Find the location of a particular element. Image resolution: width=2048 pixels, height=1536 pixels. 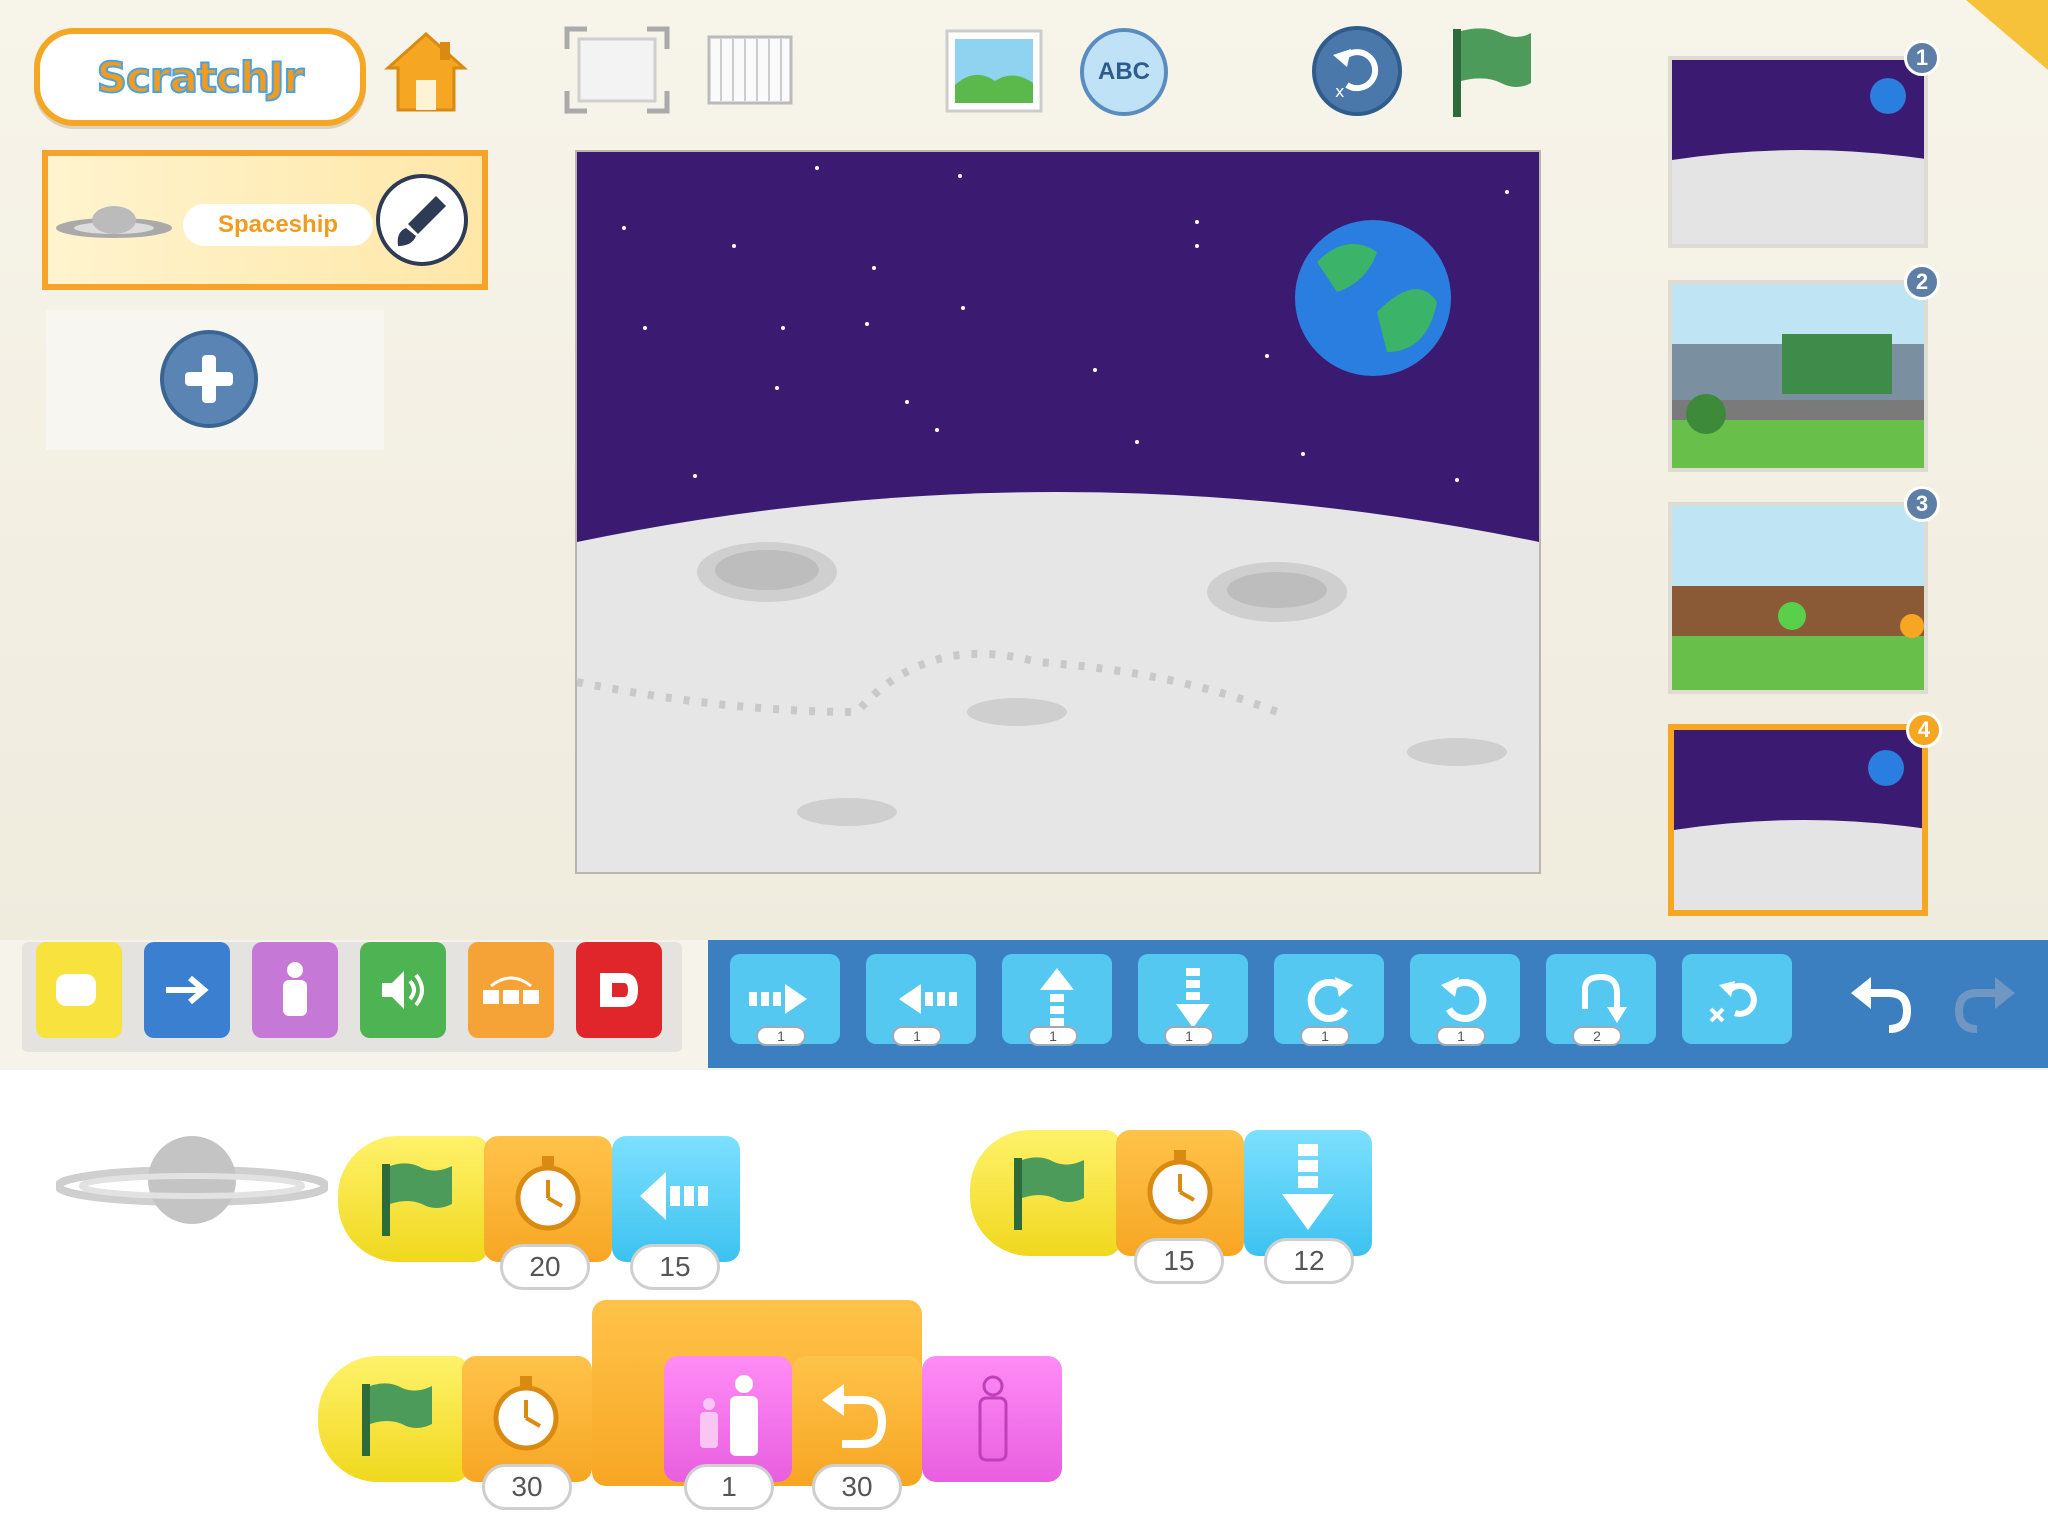

palette-move-left-value: 1 is located at coordinates (917, 1036).